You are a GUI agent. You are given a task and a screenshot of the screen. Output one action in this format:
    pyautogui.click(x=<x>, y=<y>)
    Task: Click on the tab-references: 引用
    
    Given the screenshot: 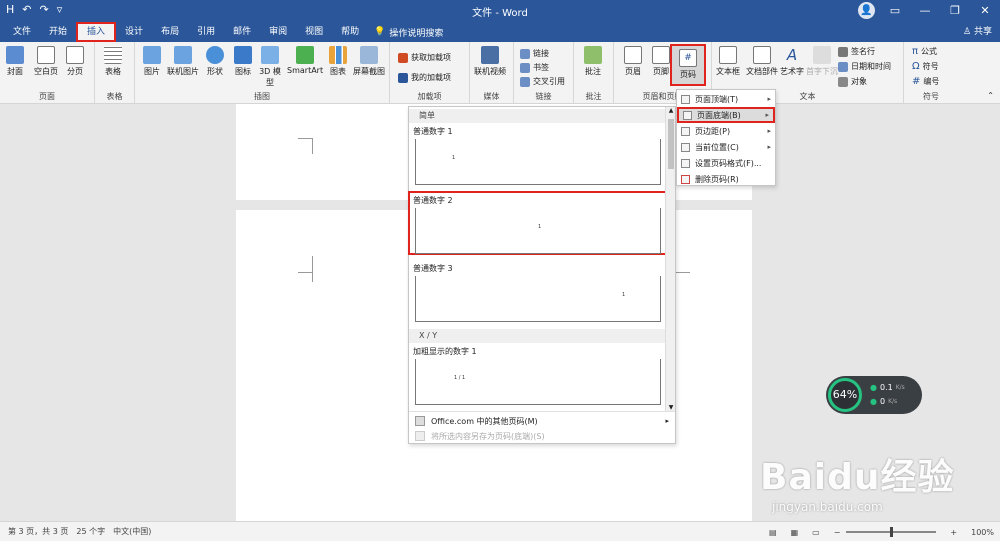 What is the action you would take?
    pyautogui.click(x=206, y=32)
    